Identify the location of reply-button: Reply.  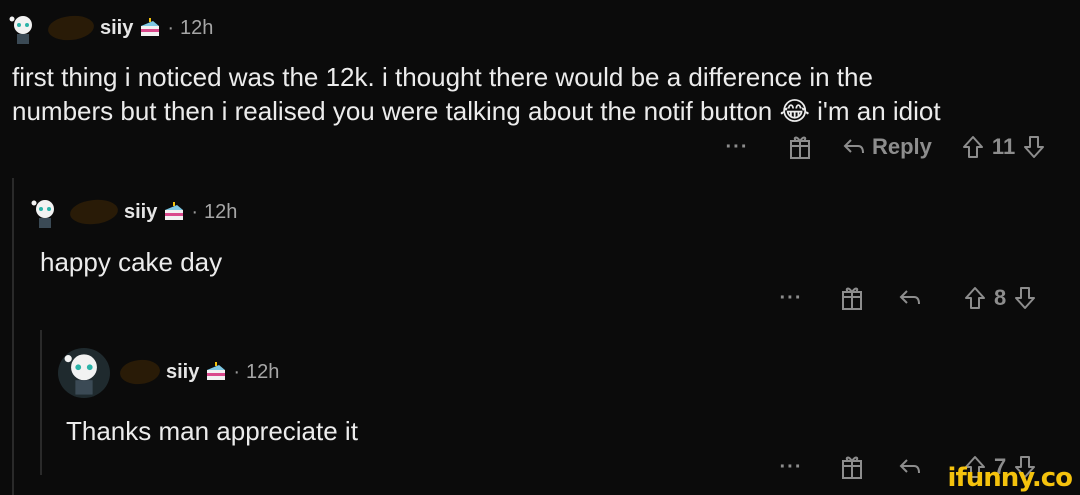
(887, 147).